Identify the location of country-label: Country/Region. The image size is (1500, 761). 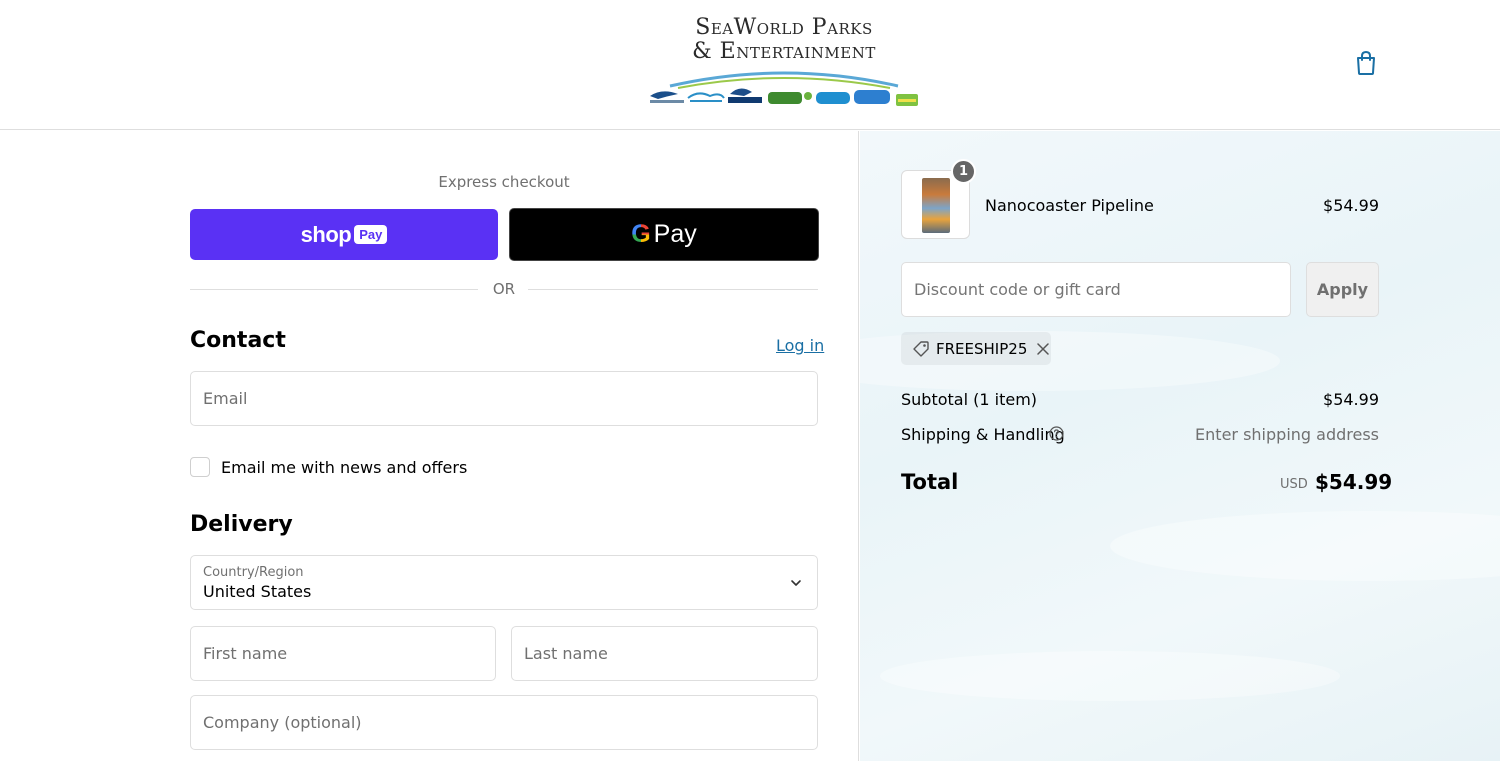
(253, 572).